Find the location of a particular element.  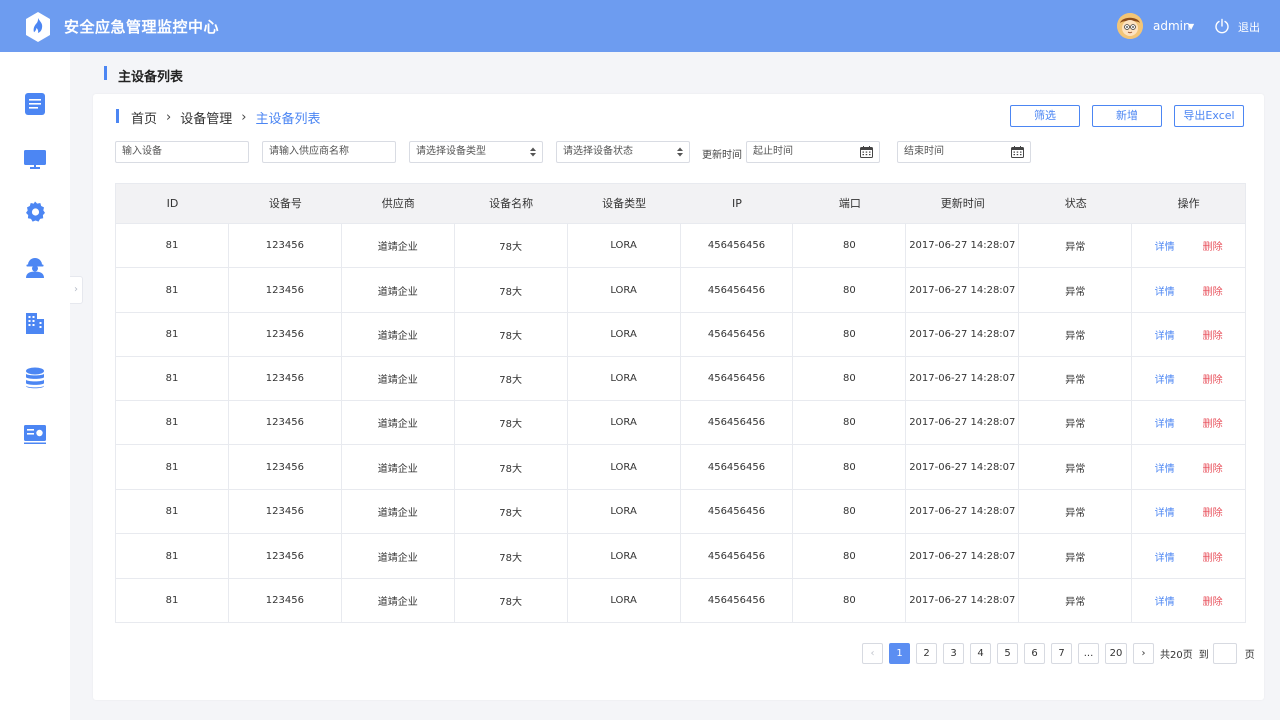

device-type-select: 请选择设备类型 is located at coordinates (476, 152).